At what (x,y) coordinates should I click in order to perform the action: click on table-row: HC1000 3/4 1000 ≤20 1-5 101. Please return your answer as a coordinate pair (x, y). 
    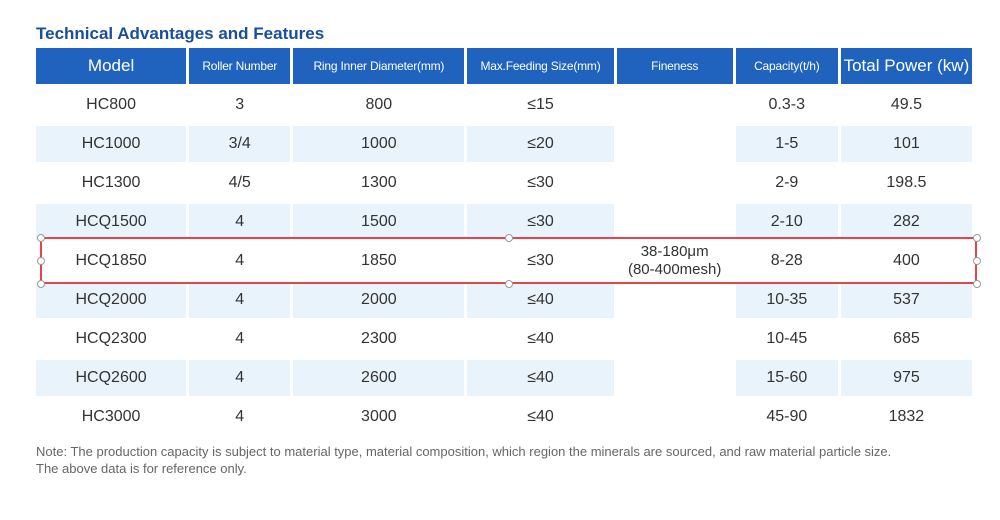
    Looking at the image, I should click on (504, 144).